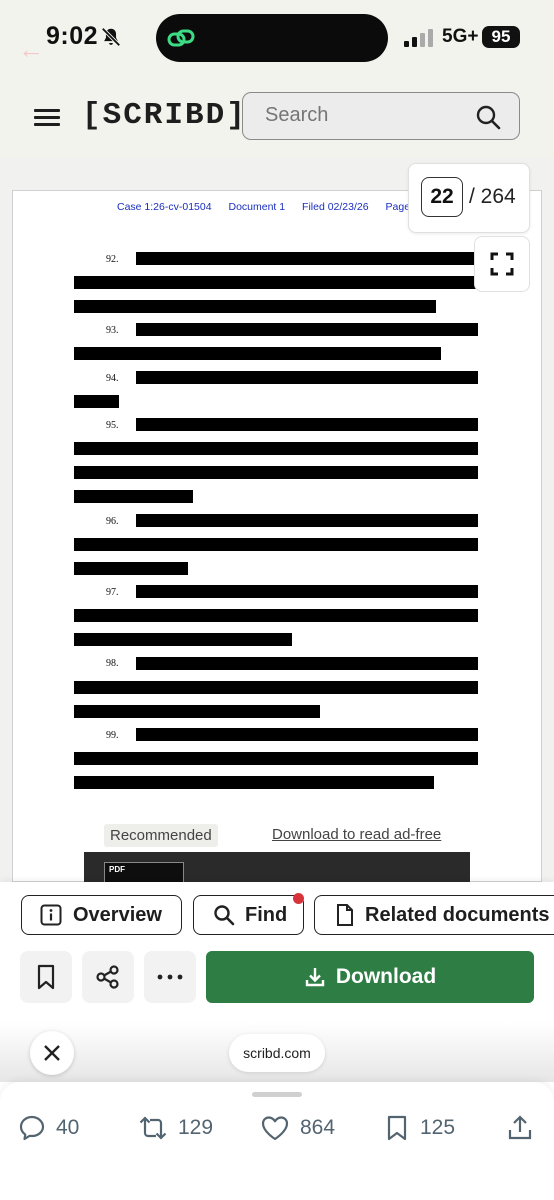  I want to click on share-post-button, so click(525, 1128).